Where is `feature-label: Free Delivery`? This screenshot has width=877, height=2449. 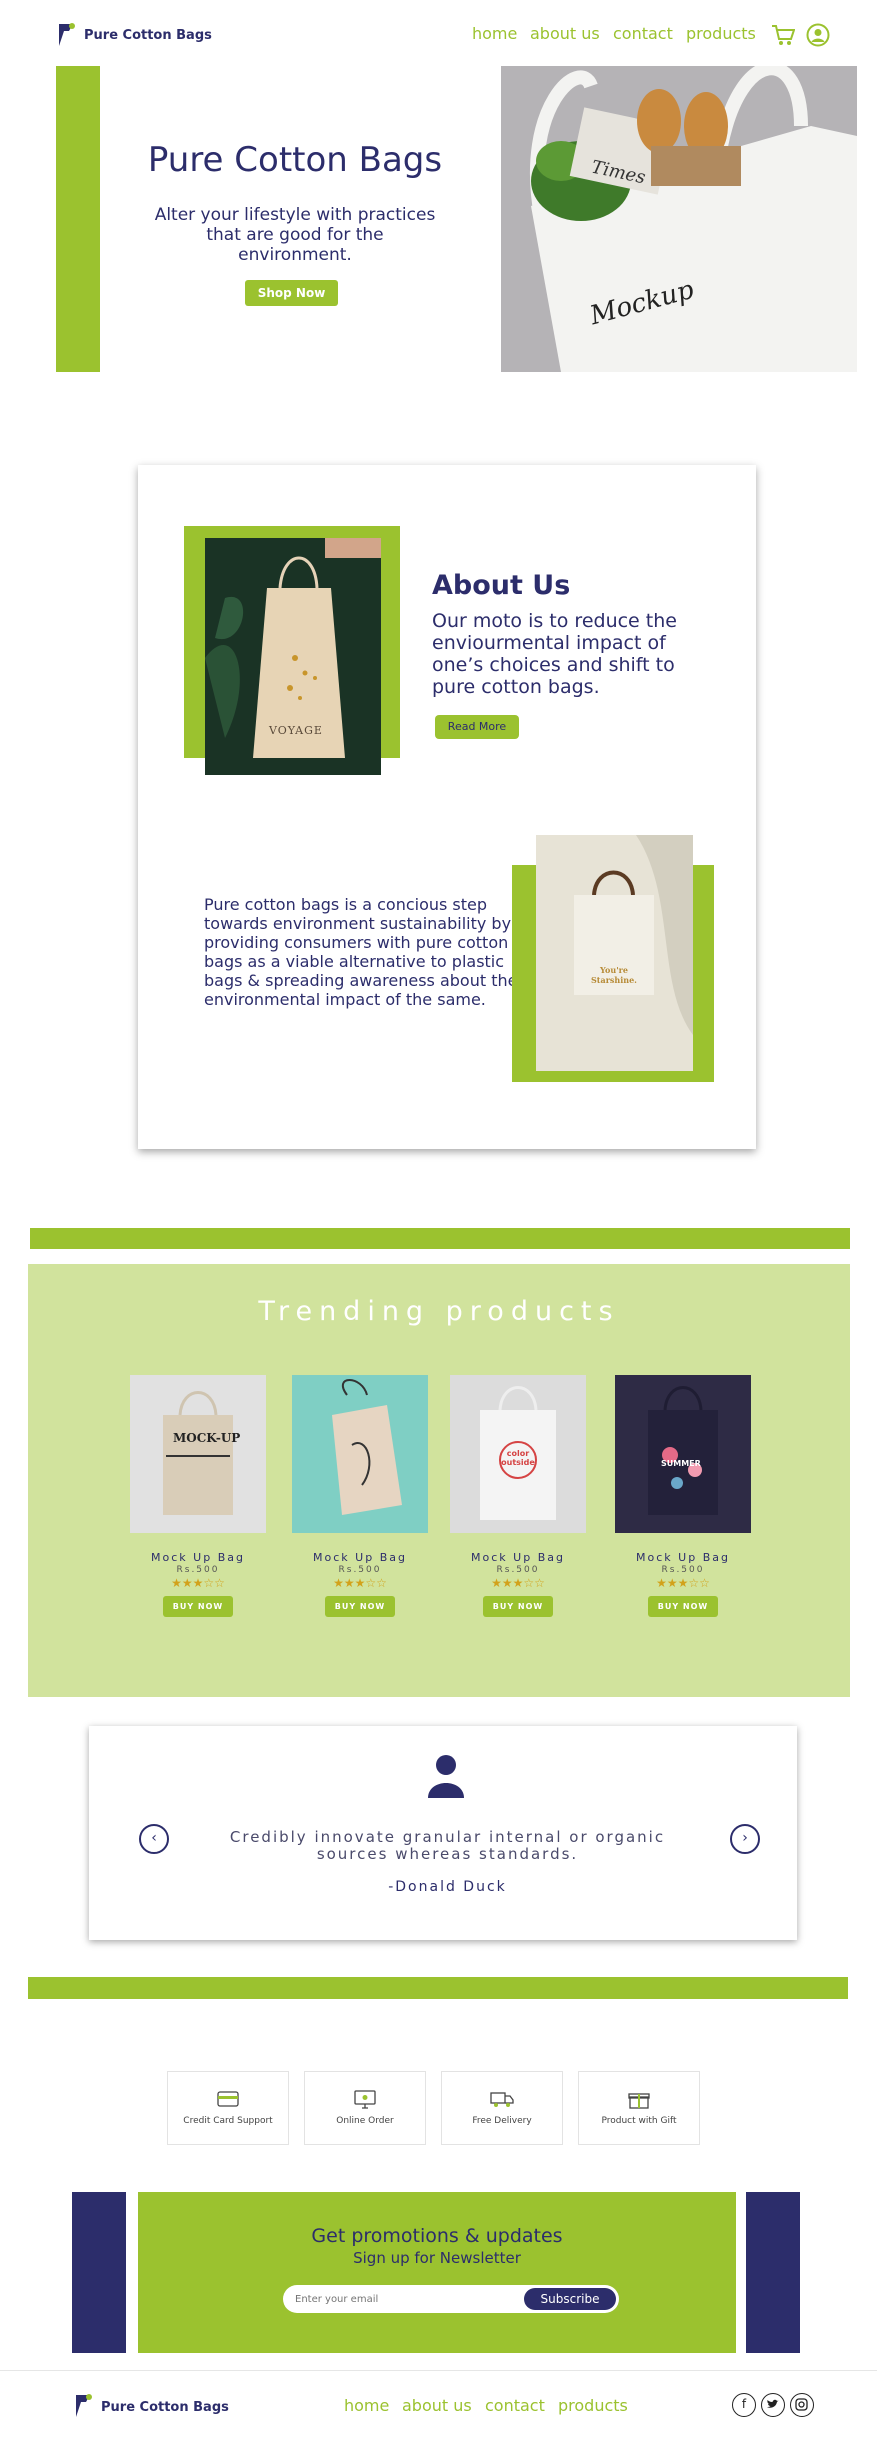
feature-label: Free Delivery is located at coordinates (502, 2121).